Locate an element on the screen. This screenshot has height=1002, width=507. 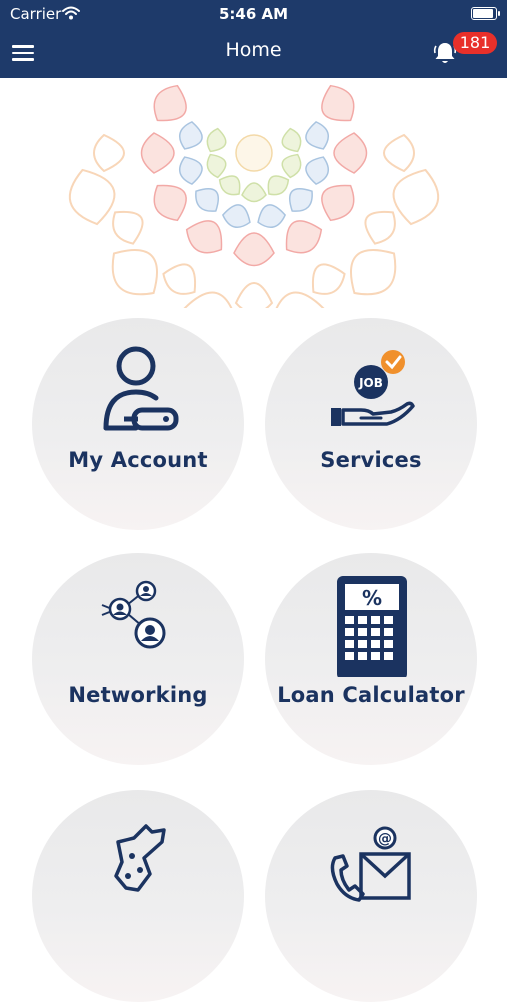
tile-label: Networking is located at coordinates (138, 695).